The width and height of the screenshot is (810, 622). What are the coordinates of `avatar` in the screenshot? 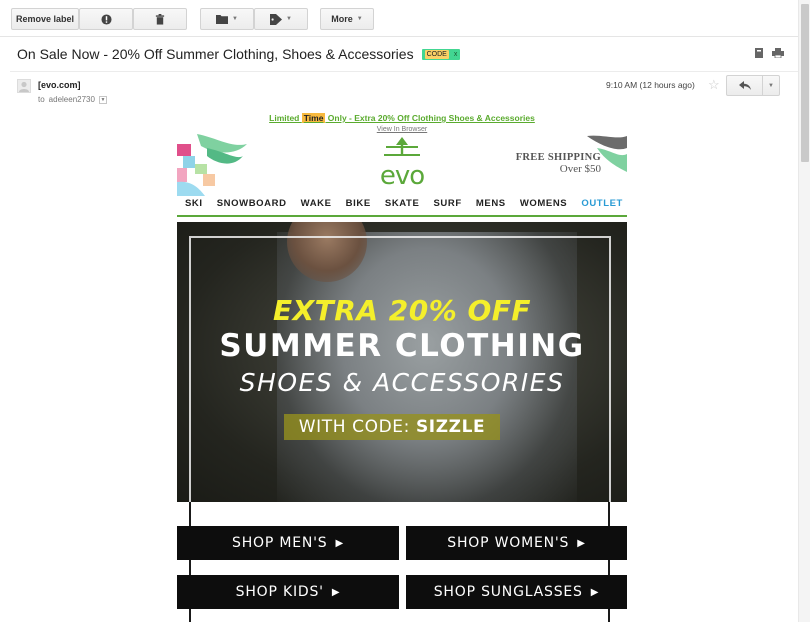 It's located at (24, 86).